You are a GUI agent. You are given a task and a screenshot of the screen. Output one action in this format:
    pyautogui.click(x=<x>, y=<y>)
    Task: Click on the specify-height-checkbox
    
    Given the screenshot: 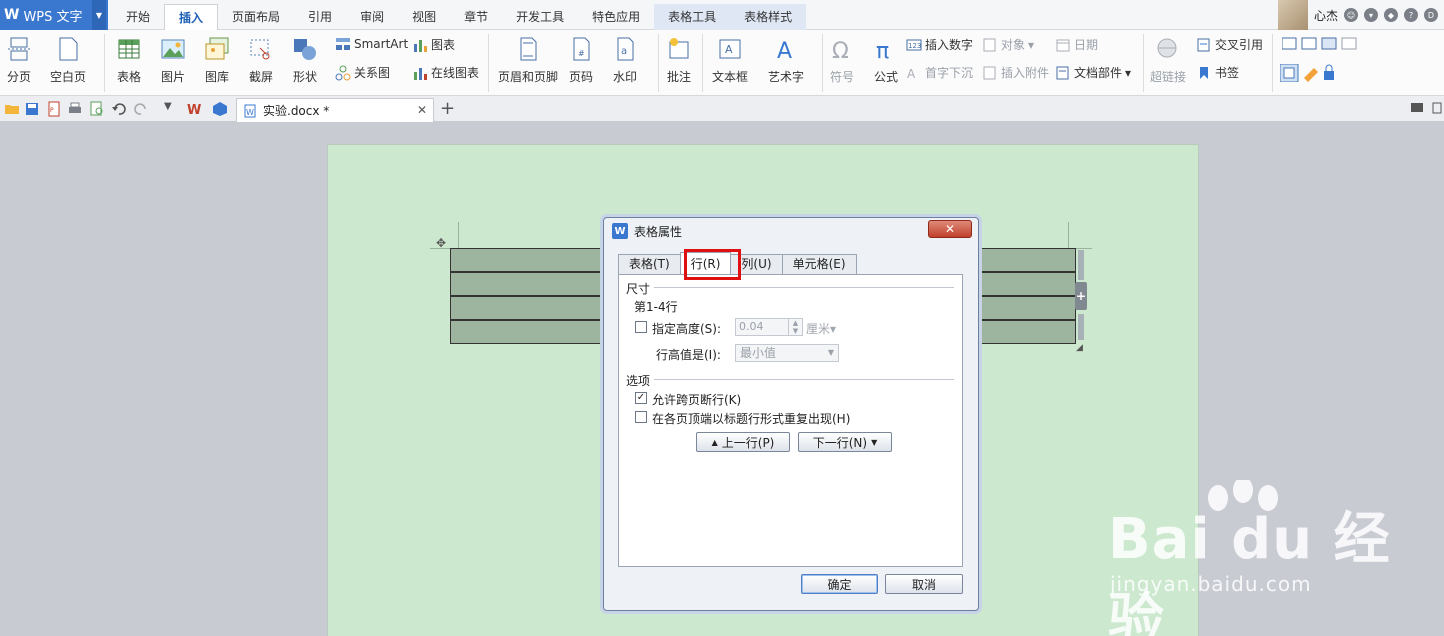 What is the action you would take?
    pyautogui.click(x=641, y=327)
    